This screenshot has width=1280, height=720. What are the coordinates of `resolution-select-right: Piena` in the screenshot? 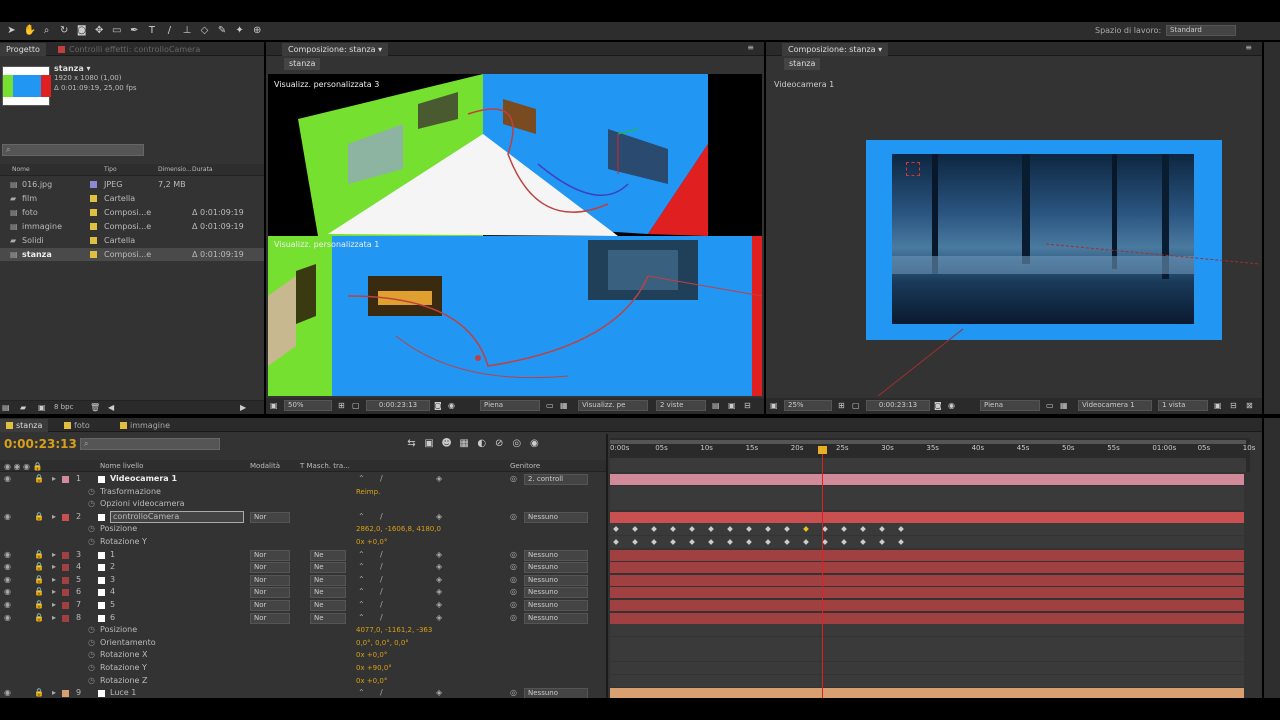 It's located at (1010, 405).